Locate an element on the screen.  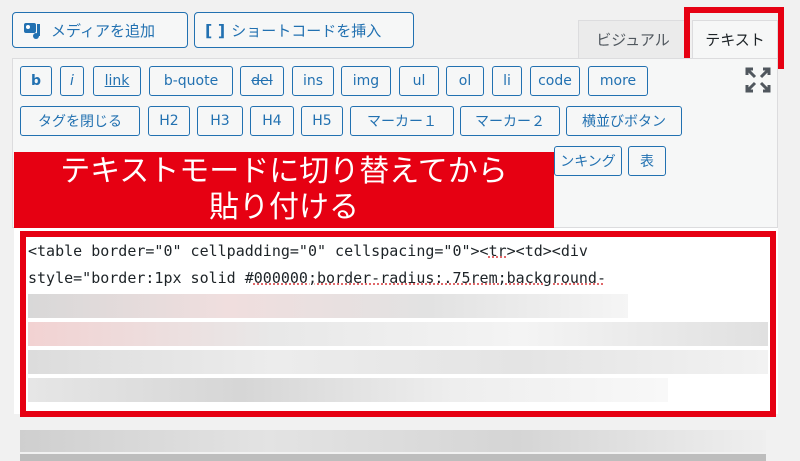
quicktag-row1-8-button: ol is located at coordinates (465, 81).